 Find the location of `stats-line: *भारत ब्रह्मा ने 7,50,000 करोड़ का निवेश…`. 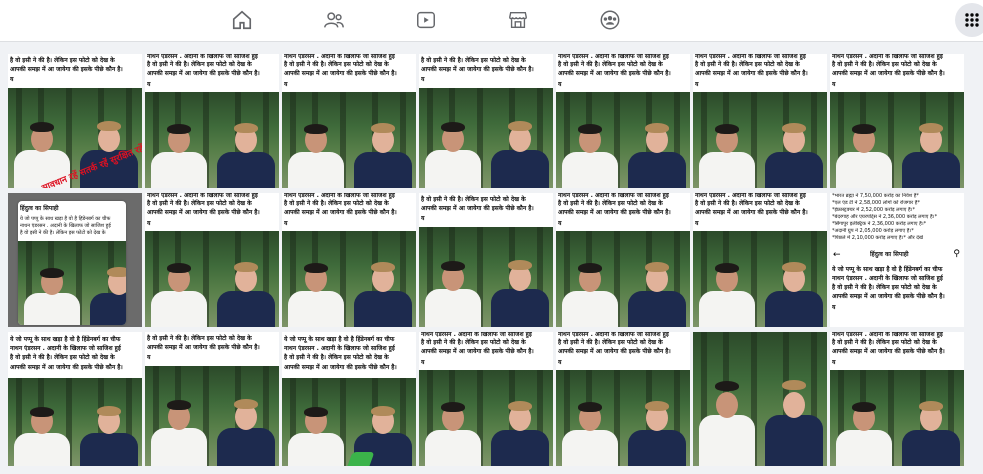

stats-line: *भारत ब्रह्मा ने 7,50,000 करोड़ का निवेश… is located at coordinates (875, 196).